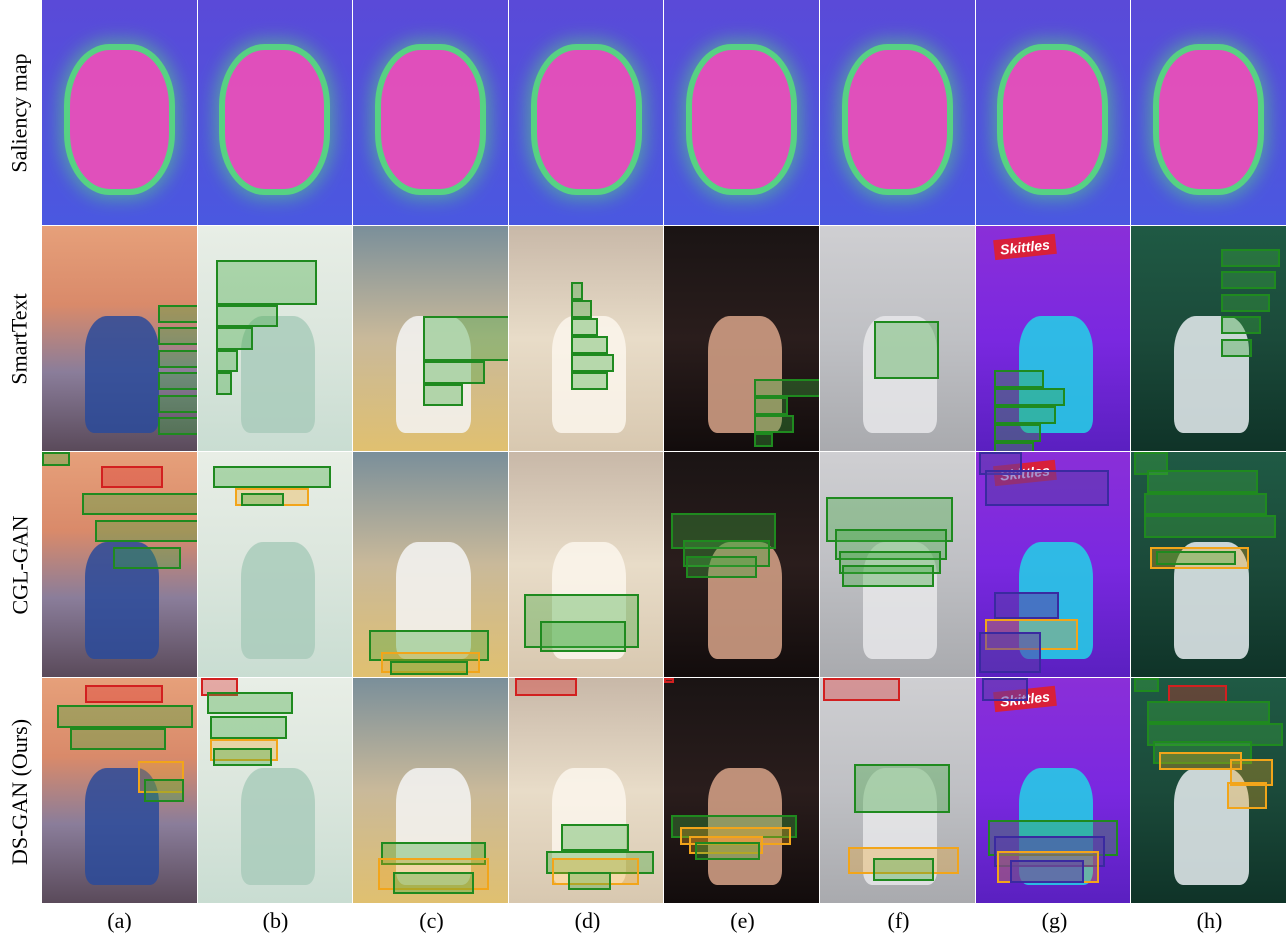  What do you see at coordinates (275, 338) in the screenshot?
I see `image-smarttext-b` at bounding box center [275, 338].